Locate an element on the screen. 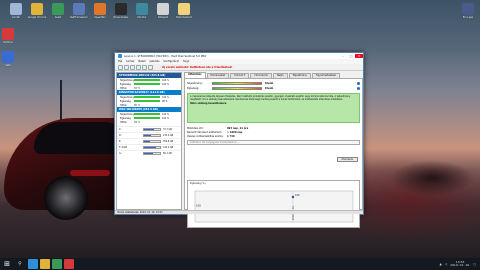 This screenshot has width=480, height=270. performance-help-icon is located at coordinates (358, 83).